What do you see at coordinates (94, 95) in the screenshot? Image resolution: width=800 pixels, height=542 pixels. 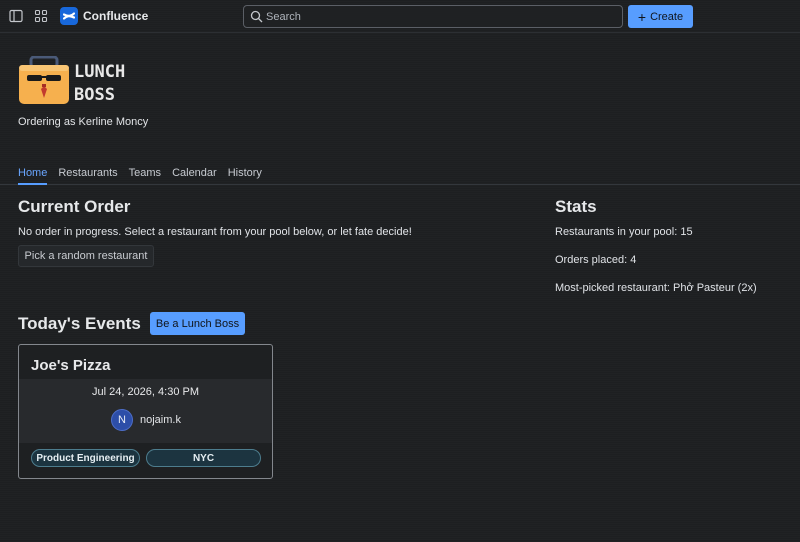 I see `logo-word-boss: BOSS` at bounding box center [94, 95].